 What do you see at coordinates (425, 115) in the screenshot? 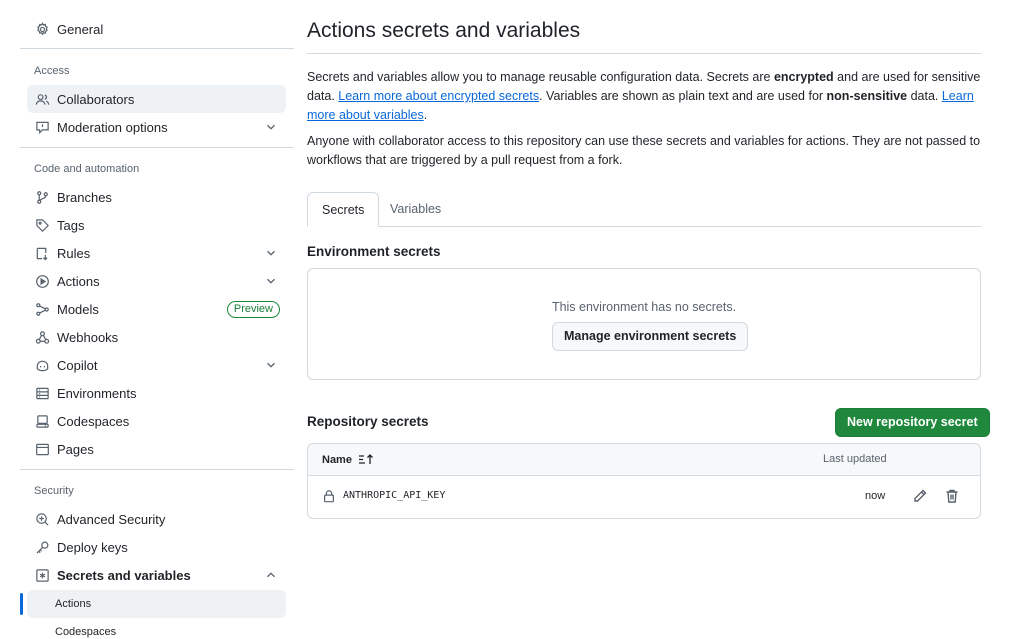
I see `intro-text: .` at bounding box center [425, 115].